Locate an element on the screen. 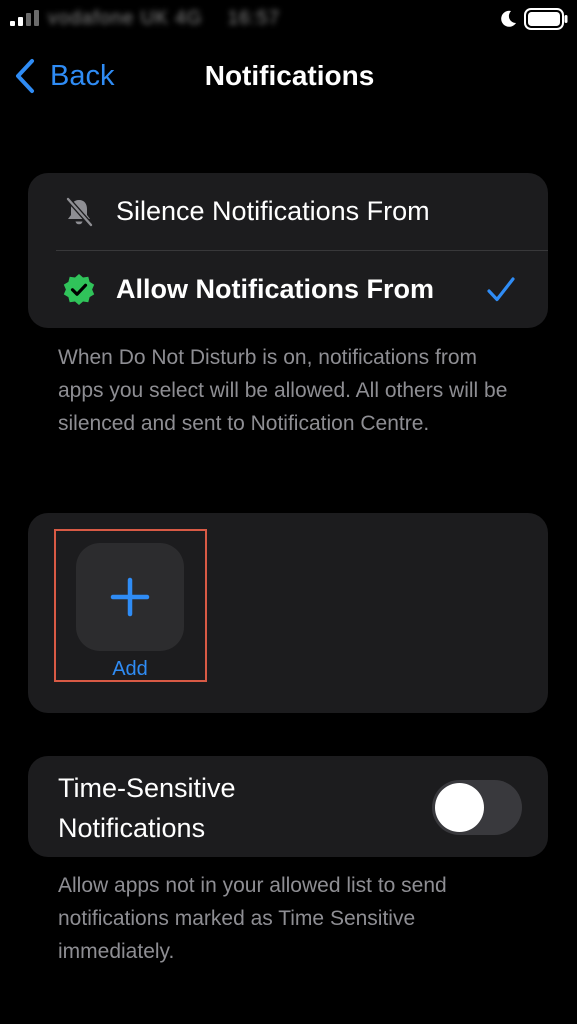 This screenshot has height=1024, width=577. toggle-knob is located at coordinates (459, 807).